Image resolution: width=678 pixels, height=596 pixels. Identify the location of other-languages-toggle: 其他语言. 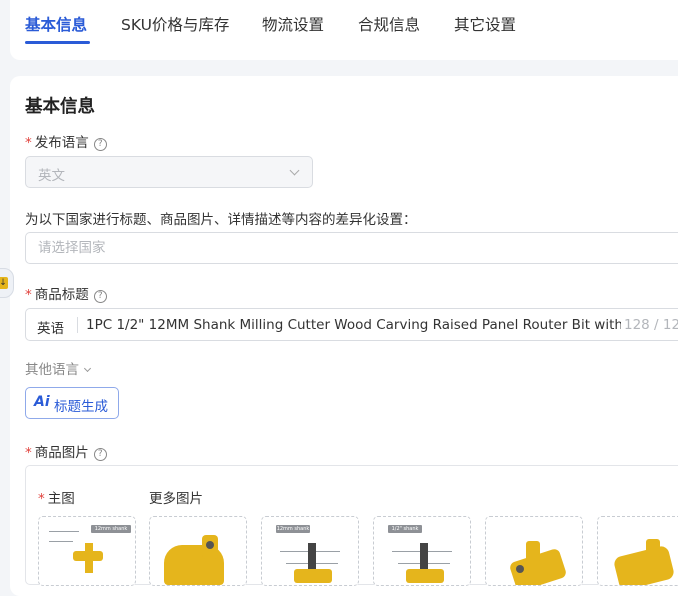
(58, 368).